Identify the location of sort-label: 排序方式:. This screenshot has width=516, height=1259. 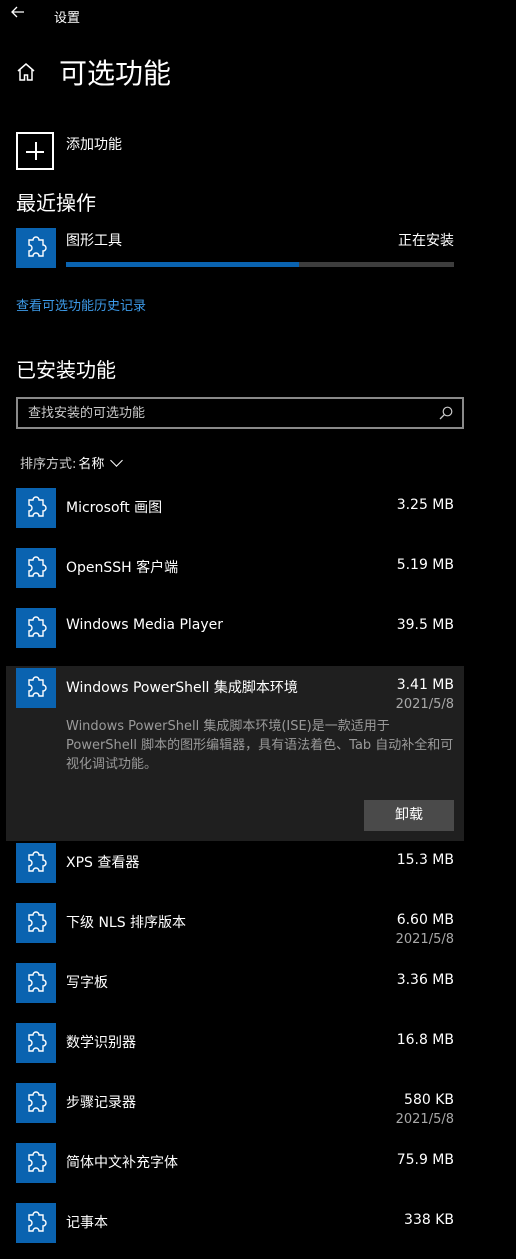
(48, 464).